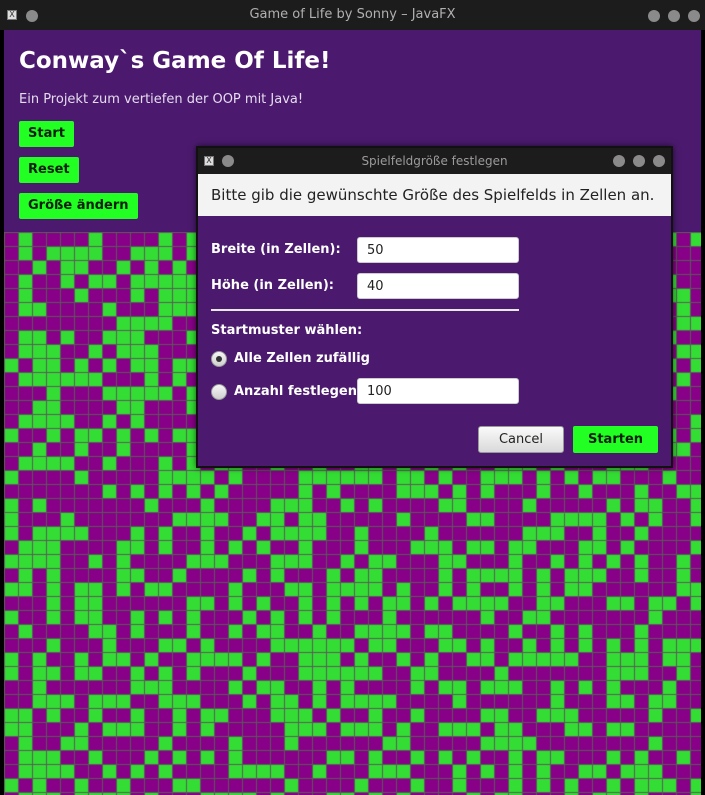 The image size is (705, 795). Describe the element at coordinates (272, 285) in the screenshot. I see `height-label: Höhe (in Zellen):` at that location.